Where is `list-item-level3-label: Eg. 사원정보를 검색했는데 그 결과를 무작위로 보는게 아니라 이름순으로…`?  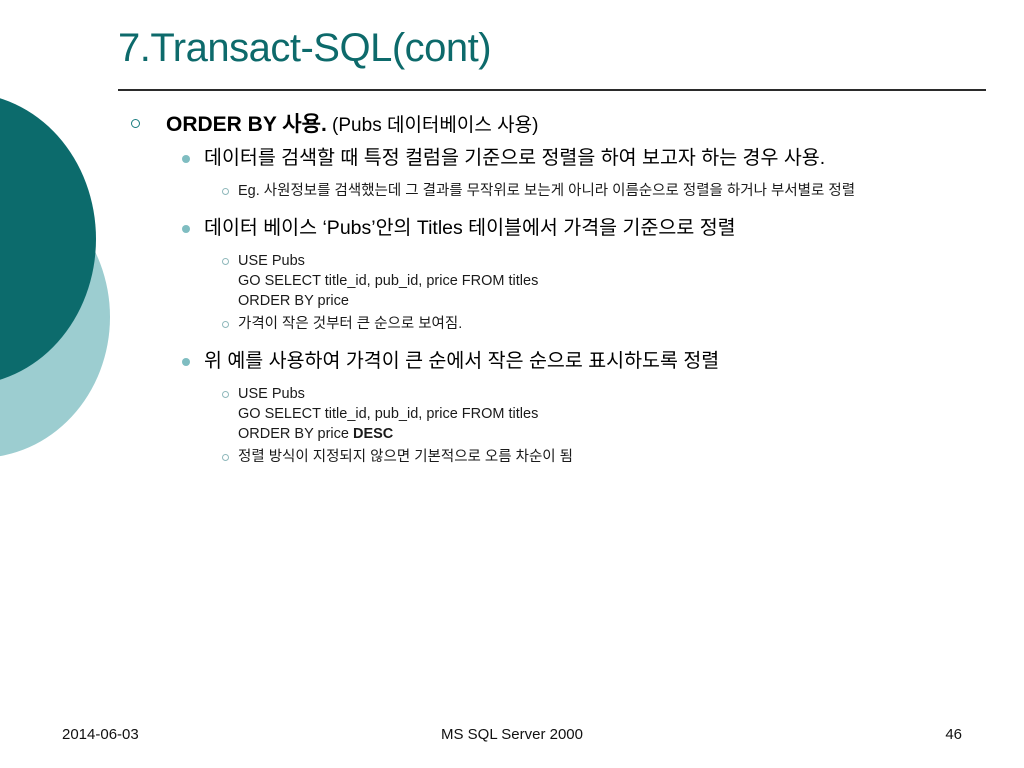
list-item-level3-label: Eg. 사원정보를 검색했는데 그 결과를 무작위로 보는게 아니라 이름순으로… is located at coordinates (547, 191).